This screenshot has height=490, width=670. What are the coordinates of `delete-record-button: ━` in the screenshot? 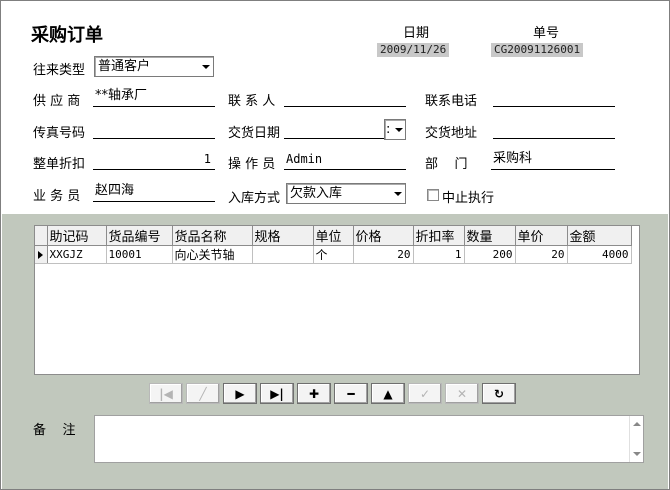 It's located at (351, 393).